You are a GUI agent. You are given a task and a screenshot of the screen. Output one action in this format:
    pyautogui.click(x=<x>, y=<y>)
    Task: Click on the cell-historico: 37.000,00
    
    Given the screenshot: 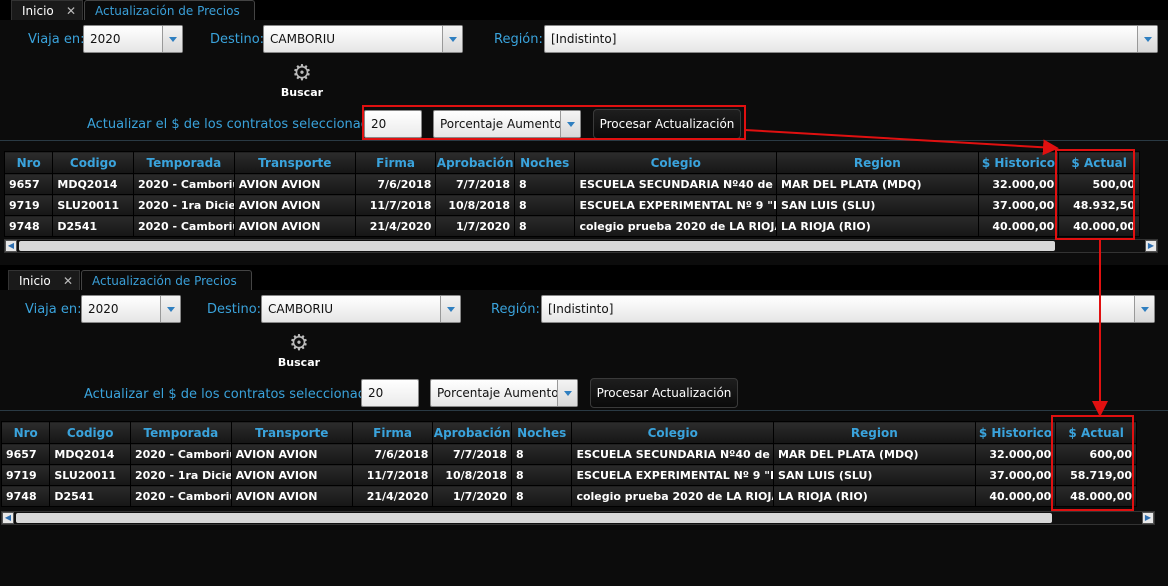 What is the action you would take?
    pyautogui.click(x=1018, y=205)
    